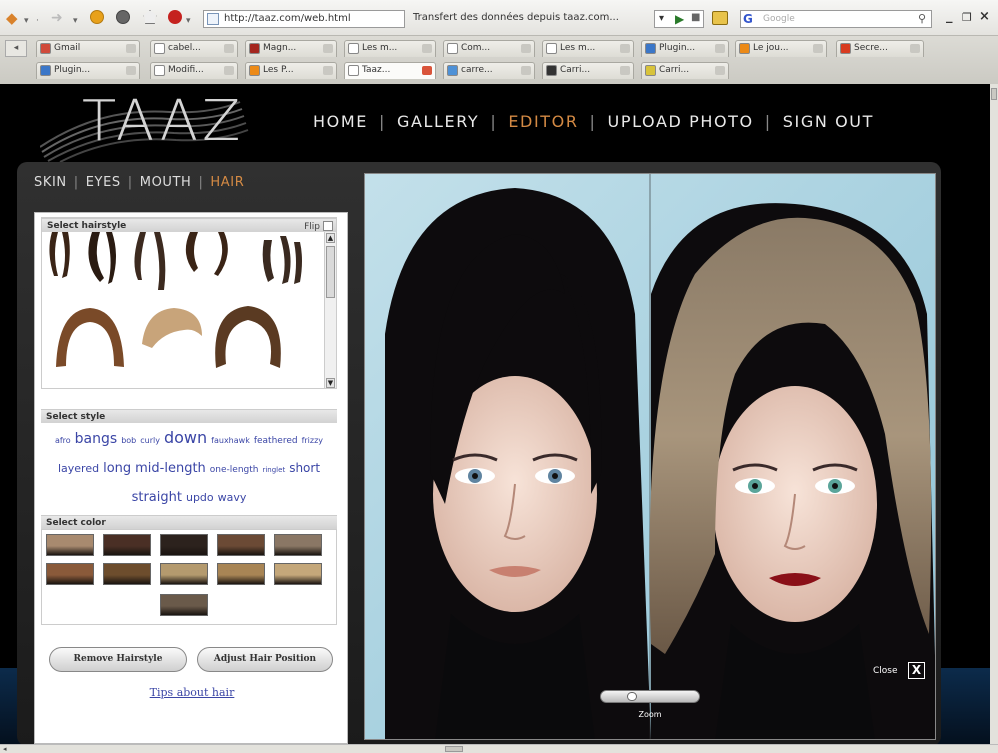  Describe the element at coordinates (170, 468) in the screenshot. I see `style-tag: mid-length` at that location.